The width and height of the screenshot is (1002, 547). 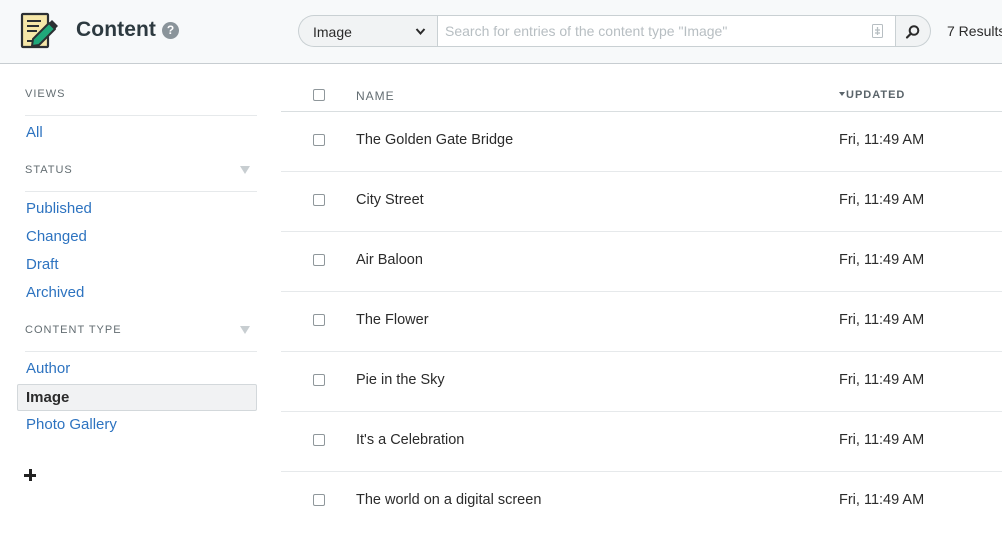 I want to click on question-circle-icon: ?, so click(x=170, y=30).